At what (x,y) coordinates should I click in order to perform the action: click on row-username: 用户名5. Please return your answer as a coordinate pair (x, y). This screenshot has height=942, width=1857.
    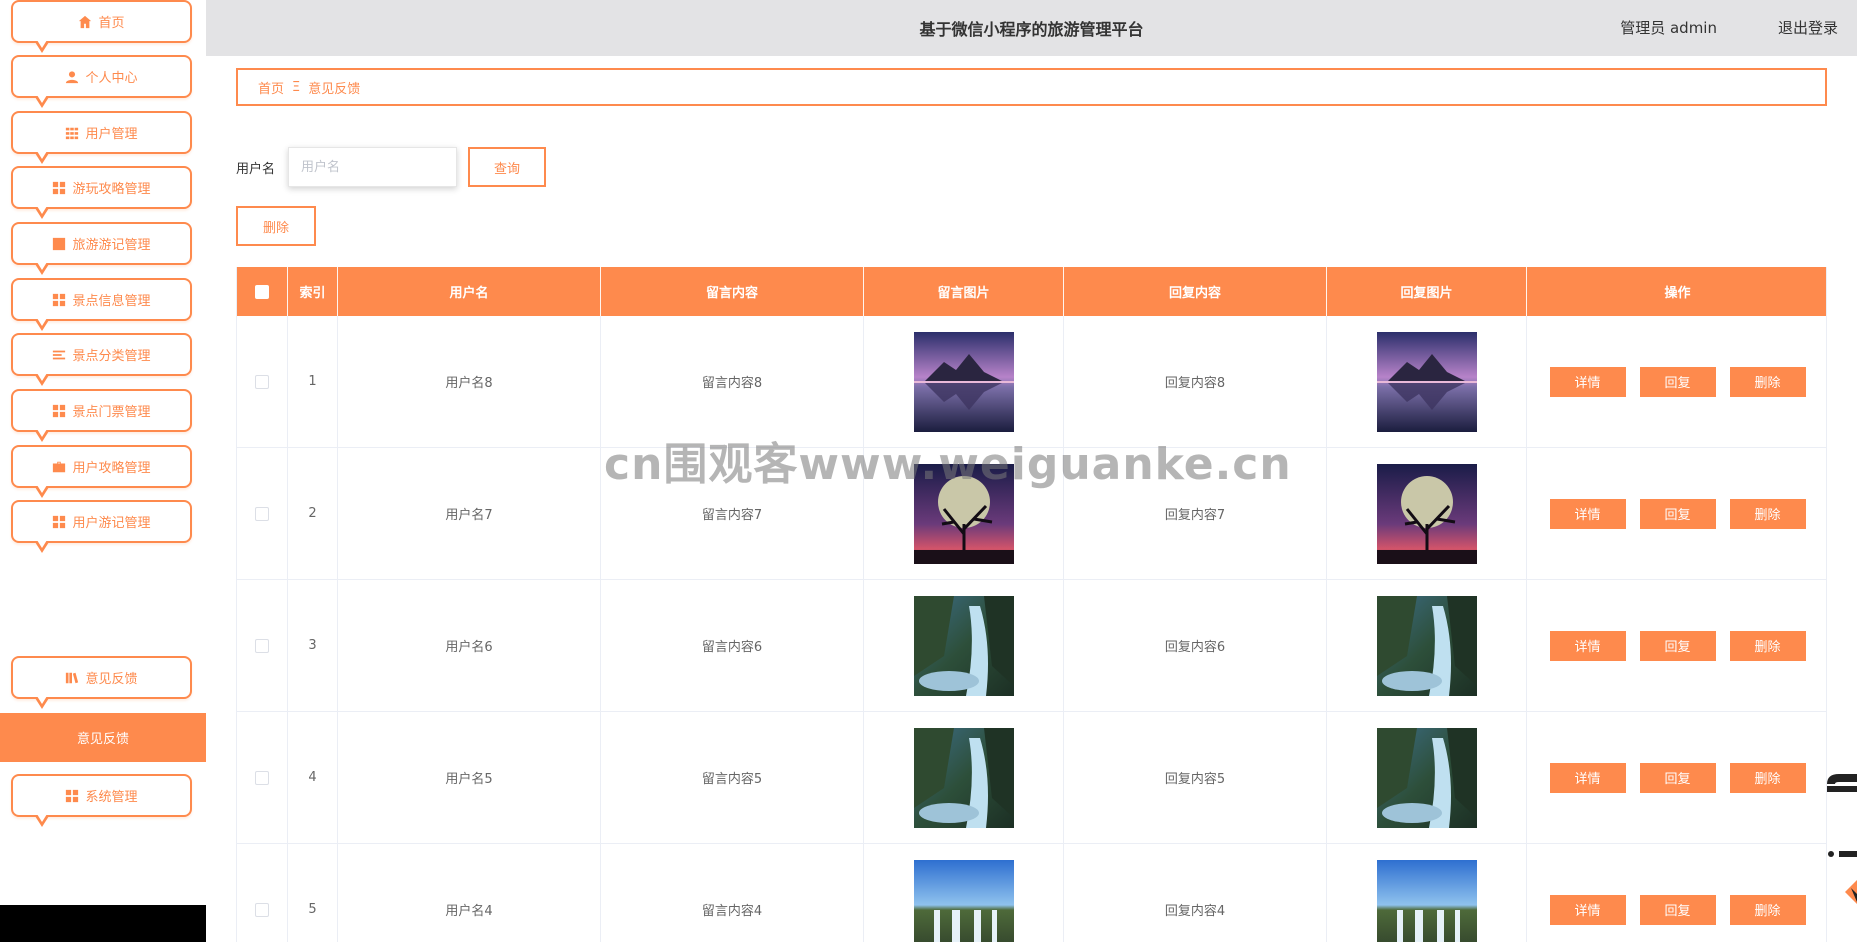
    Looking at the image, I should click on (469, 777).